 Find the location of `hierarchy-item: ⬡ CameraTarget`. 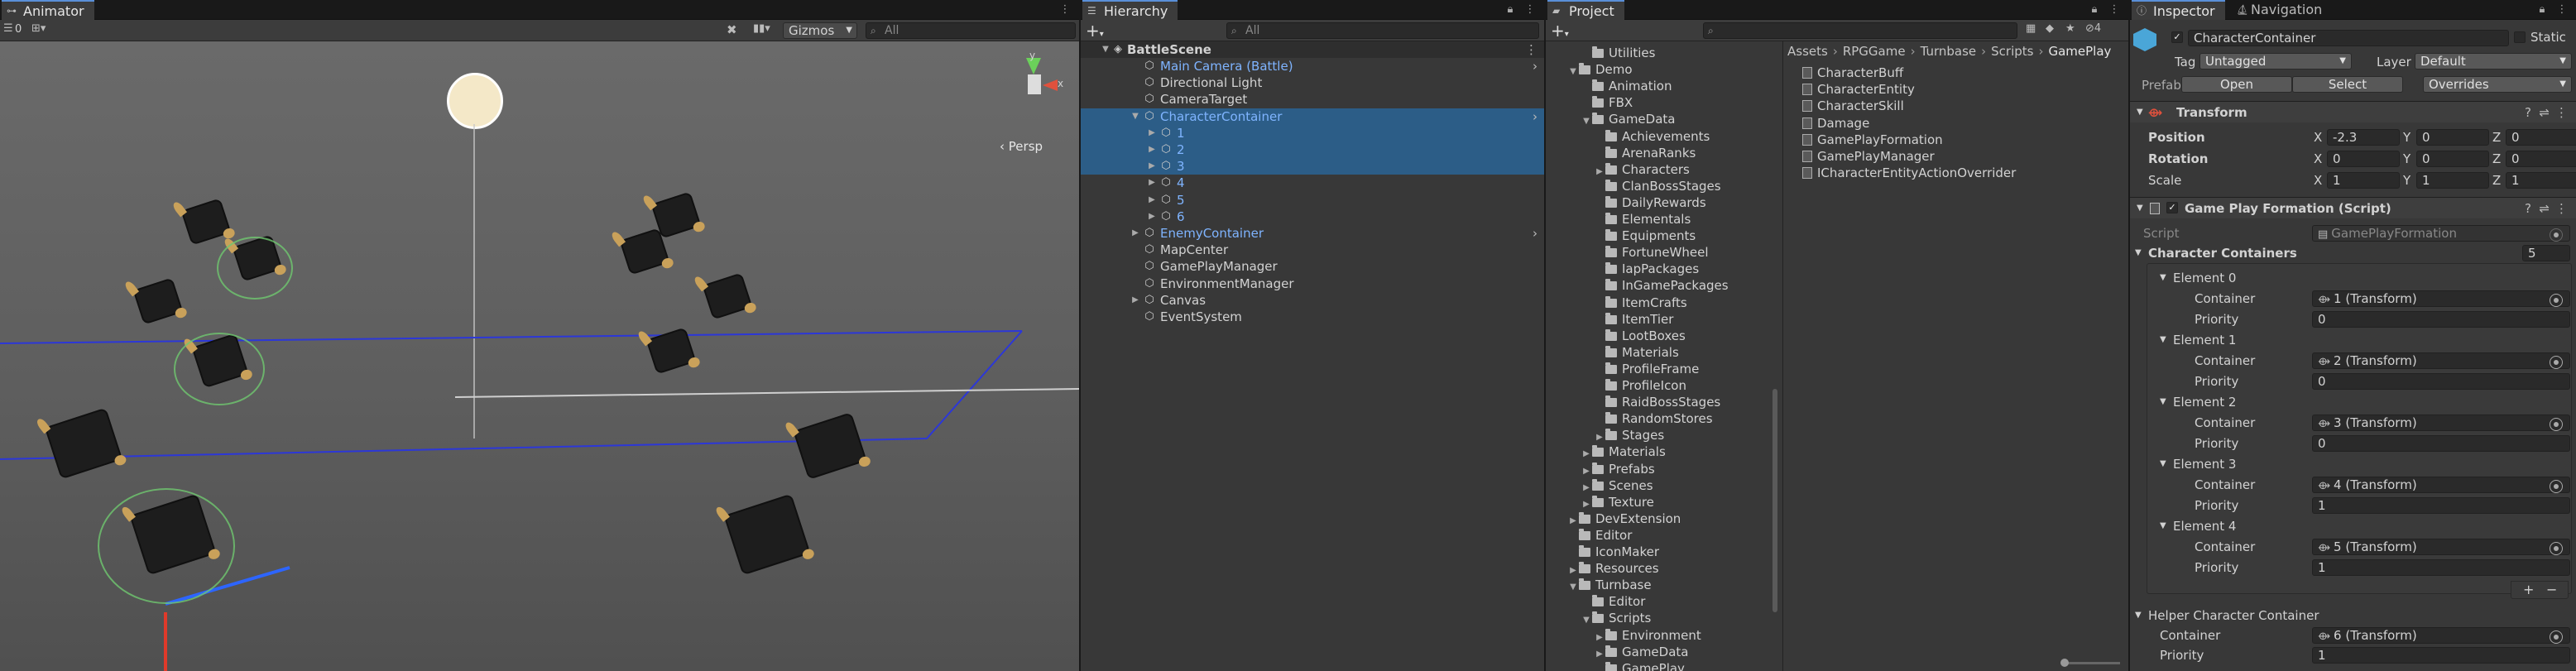

hierarchy-item: ⬡ CameraTarget is located at coordinates (1313, 99).